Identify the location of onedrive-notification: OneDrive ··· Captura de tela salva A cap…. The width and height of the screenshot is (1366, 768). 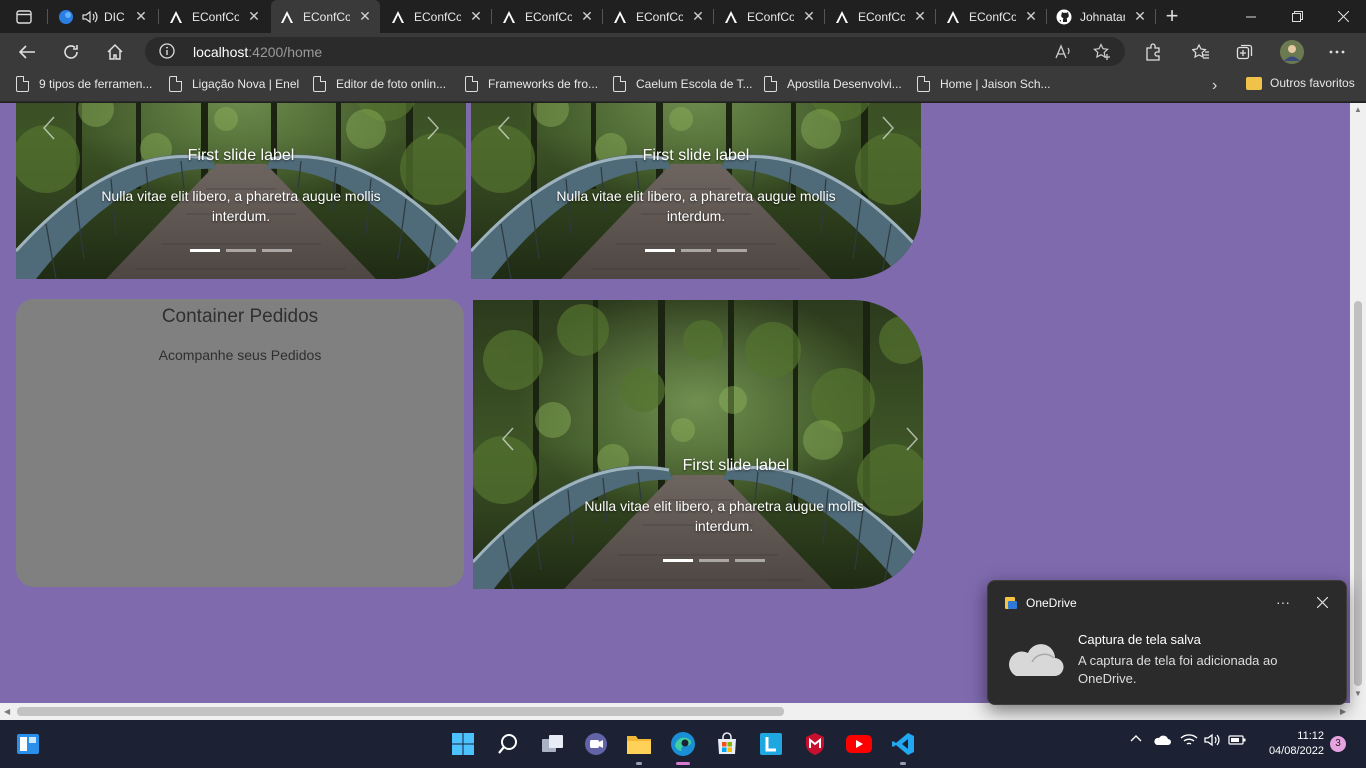
(1167, 642).